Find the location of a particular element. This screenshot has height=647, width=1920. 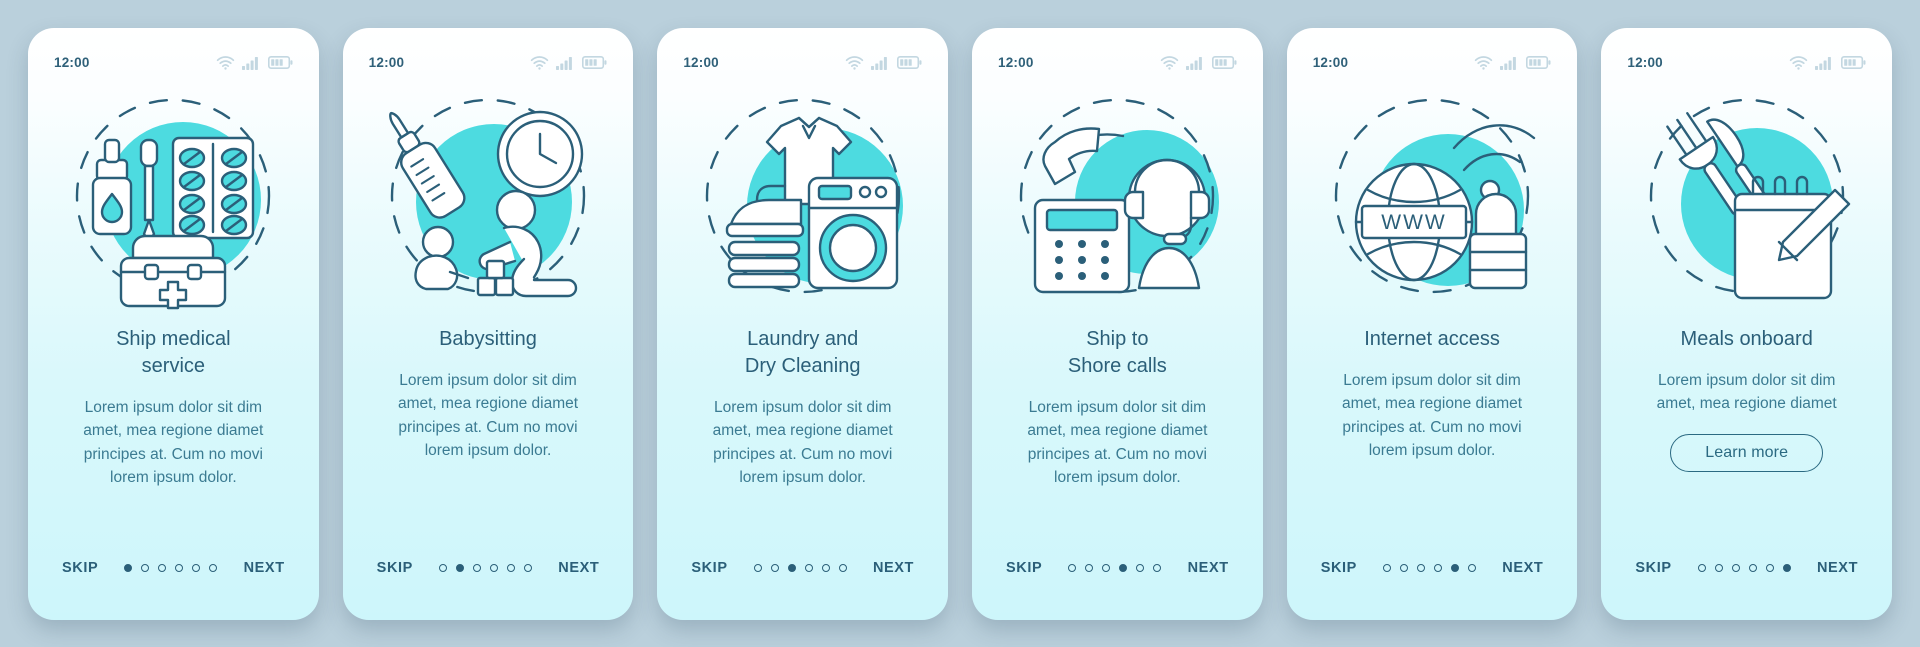

medical-kit-icon is located at coordinates (173, 196).